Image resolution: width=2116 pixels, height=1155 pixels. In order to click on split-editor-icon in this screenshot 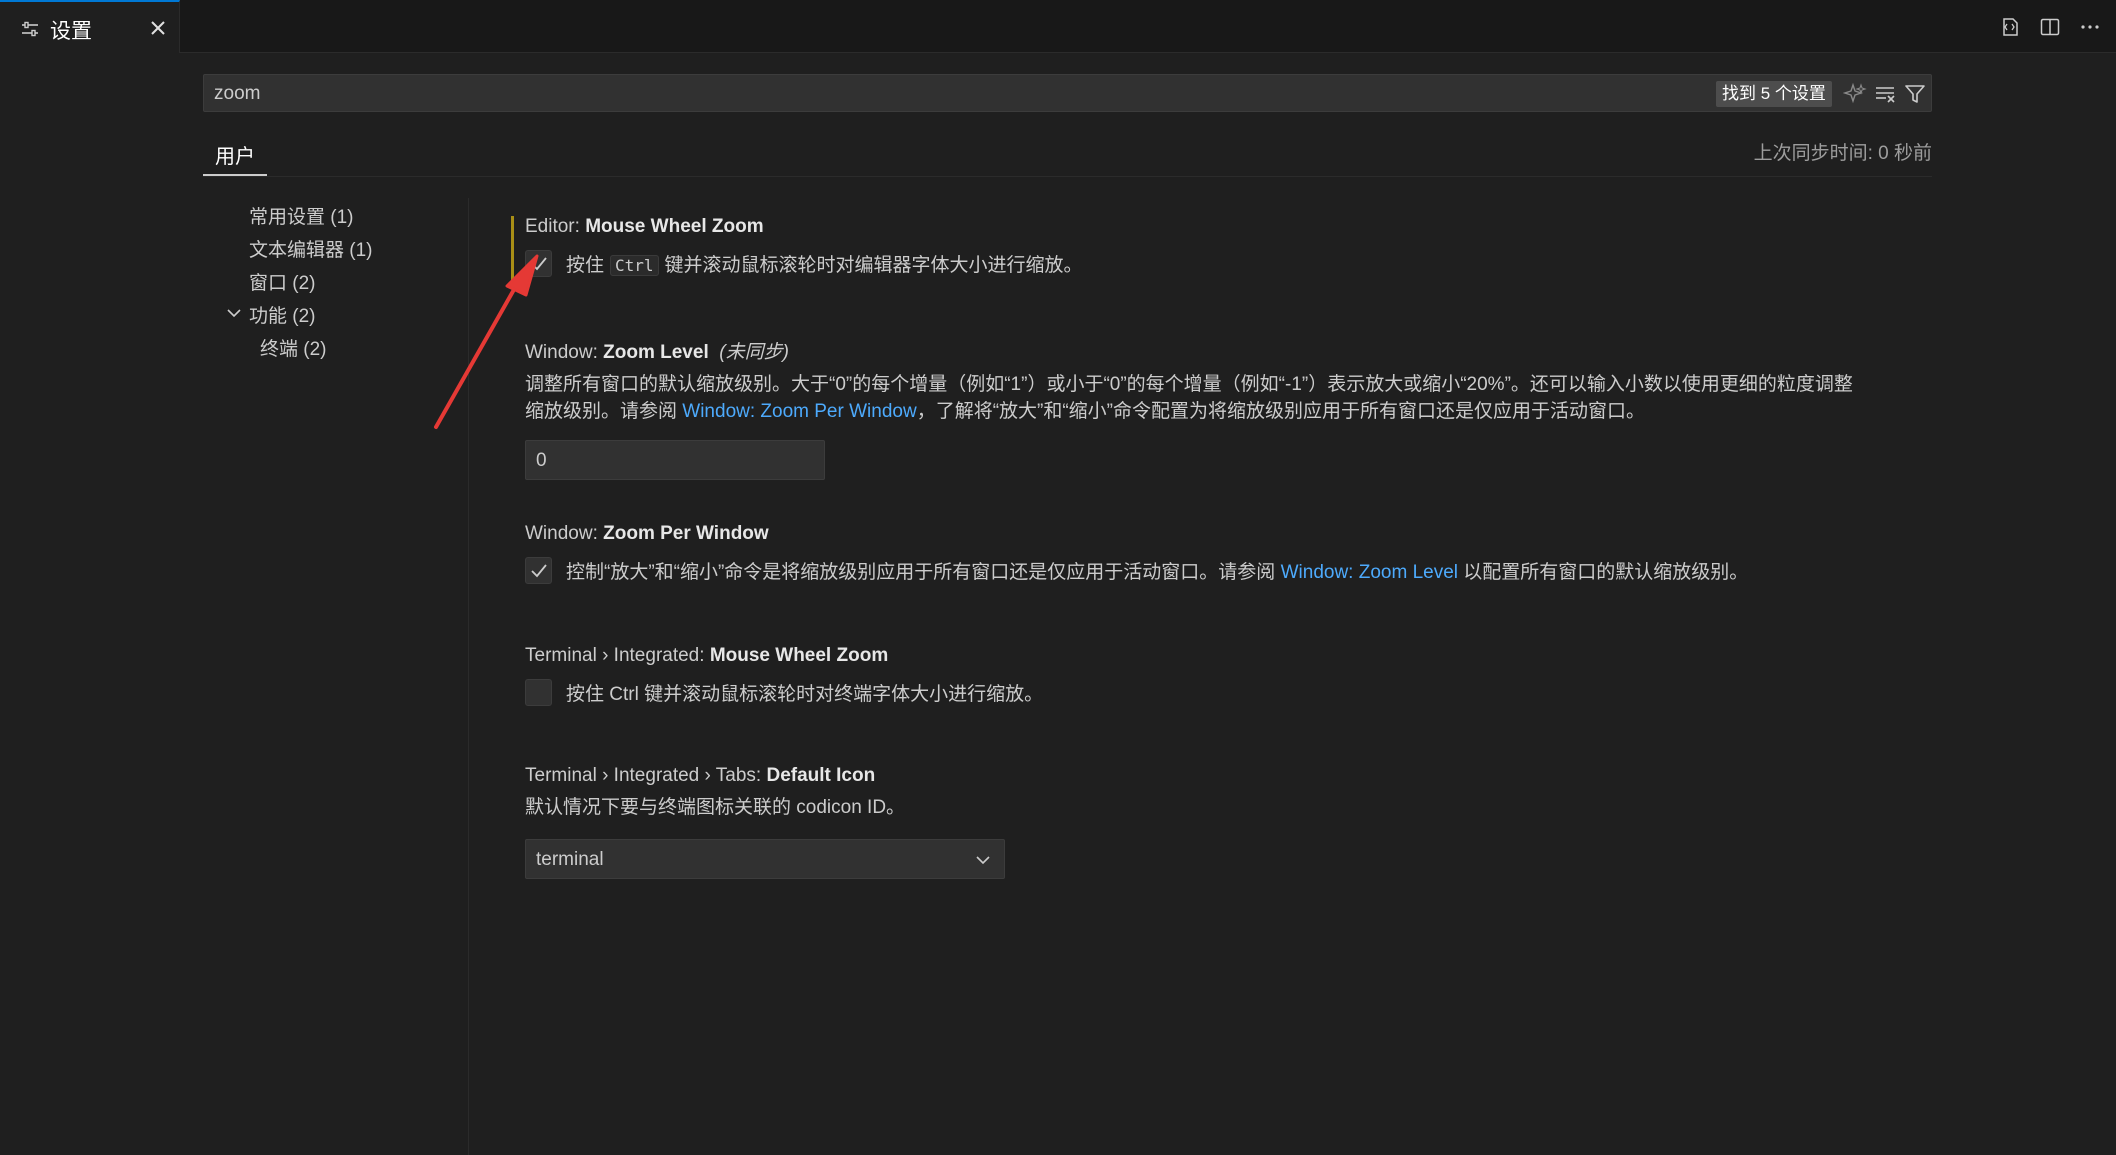, I will do `click(2050, 26)`.